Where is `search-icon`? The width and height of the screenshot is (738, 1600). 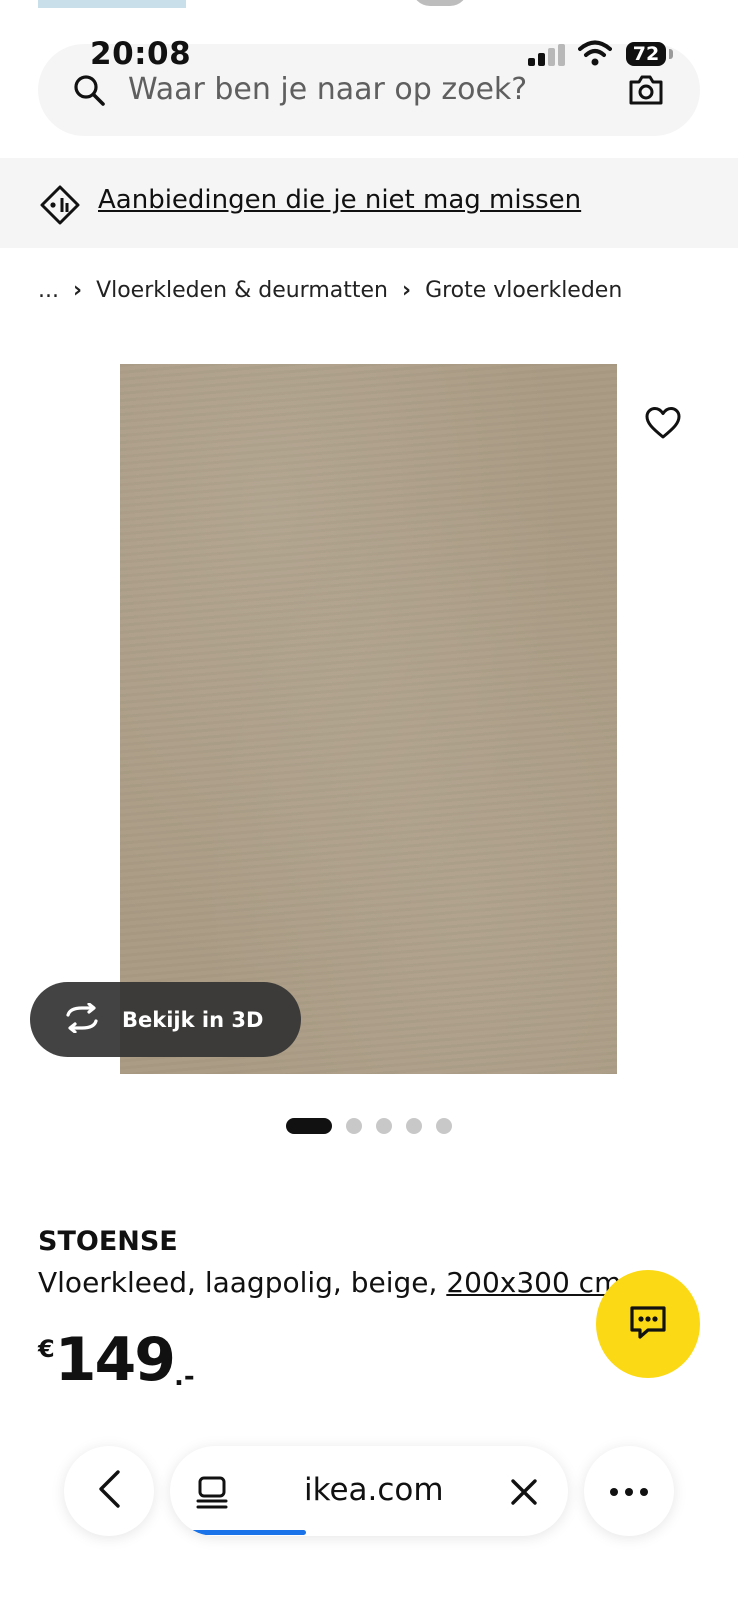 search-icon is located at coordinates (89, 92).